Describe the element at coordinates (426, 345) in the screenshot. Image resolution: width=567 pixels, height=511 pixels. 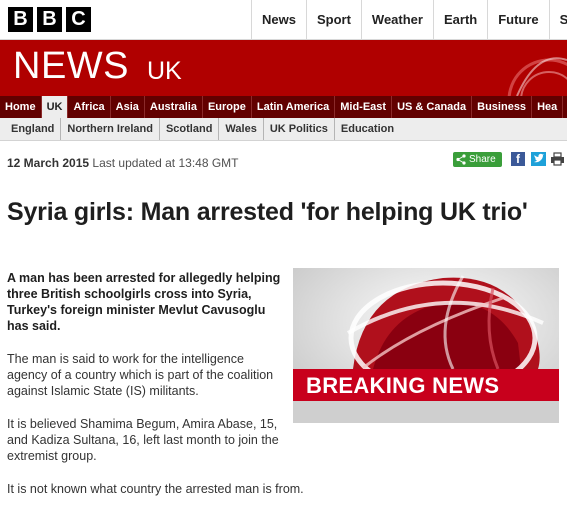
I see `breaking-news-image: BREAKING NEWS` at that location.